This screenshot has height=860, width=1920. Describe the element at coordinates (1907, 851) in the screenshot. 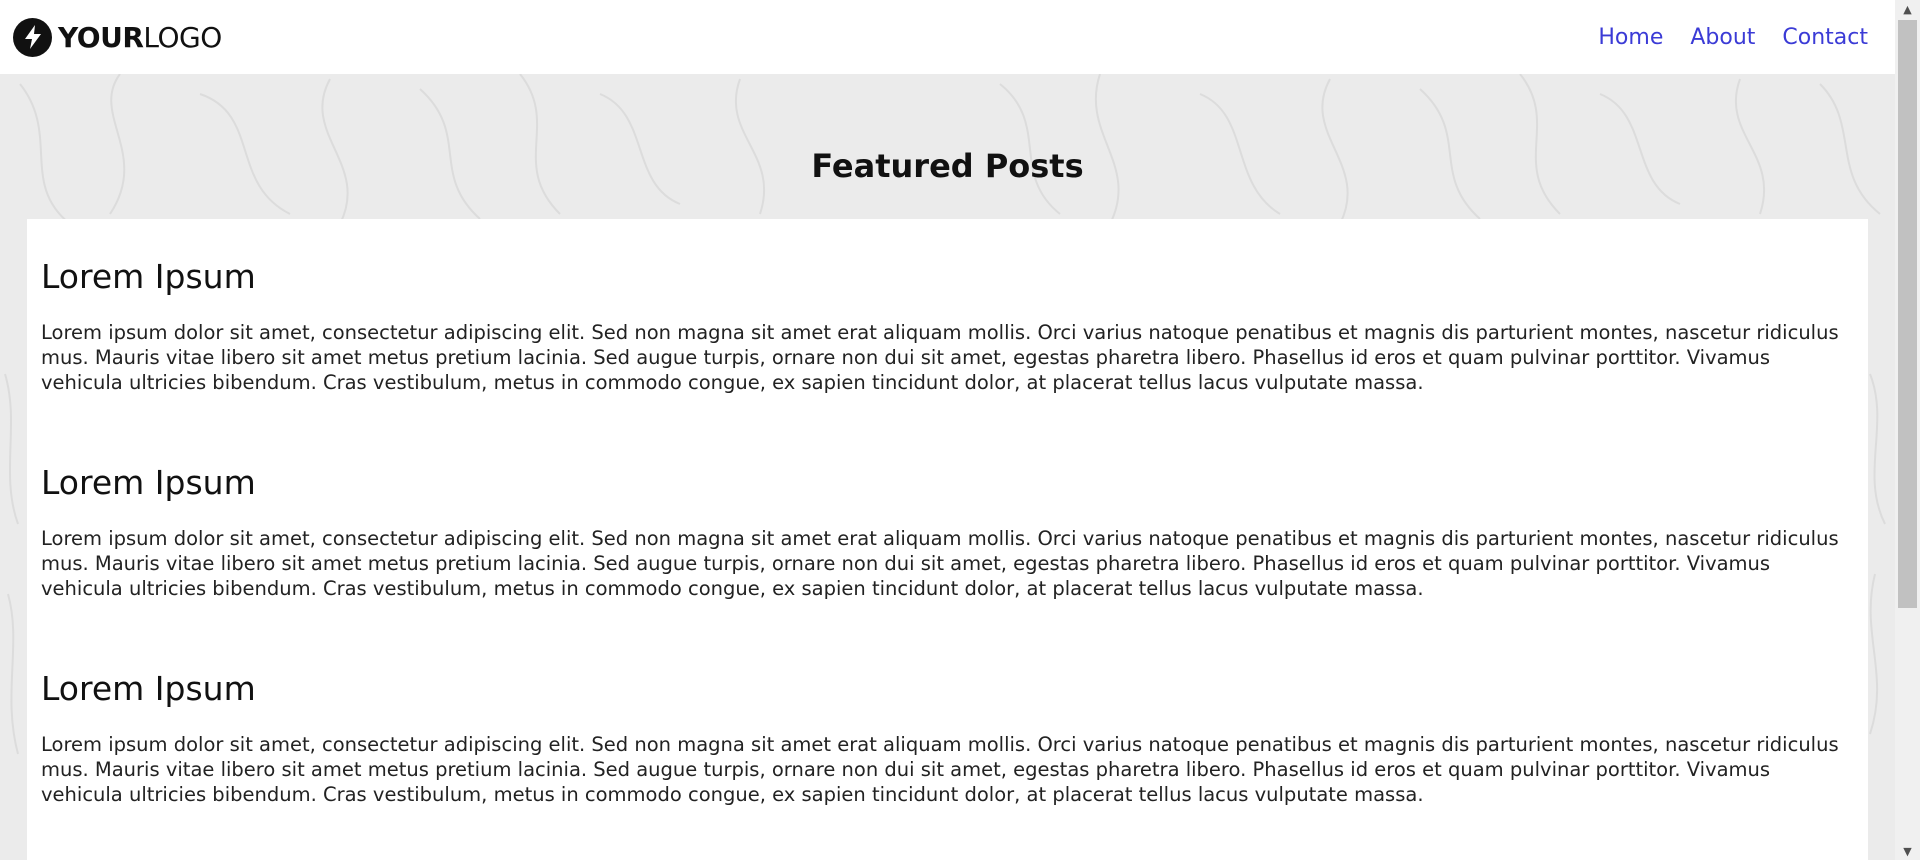

I see `scroll-down-arrow-icon: ▼` at that location.